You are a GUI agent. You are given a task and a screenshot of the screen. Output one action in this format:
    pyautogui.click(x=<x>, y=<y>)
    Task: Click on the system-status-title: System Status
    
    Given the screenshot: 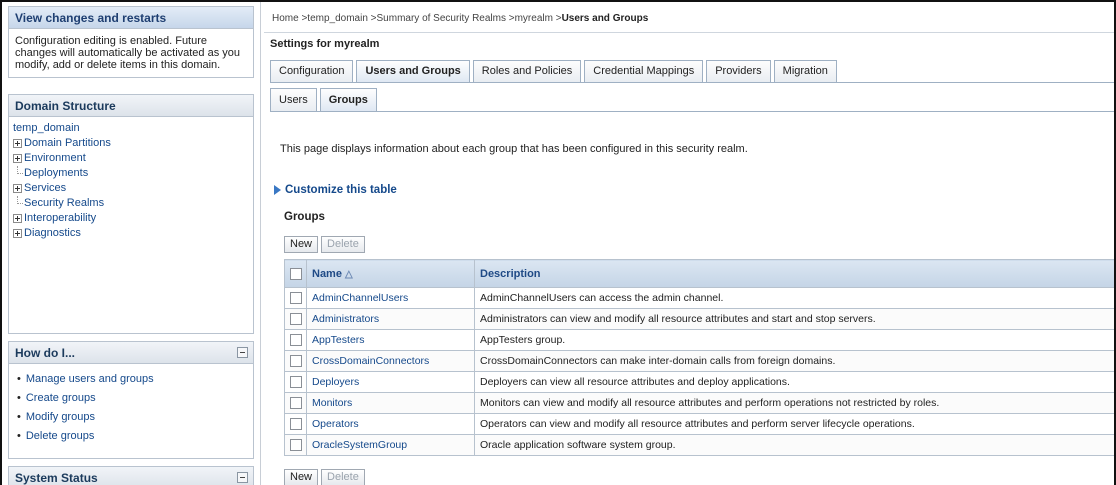 What is the action you would take?
    pyautogui.click(x=131, y=476)
    